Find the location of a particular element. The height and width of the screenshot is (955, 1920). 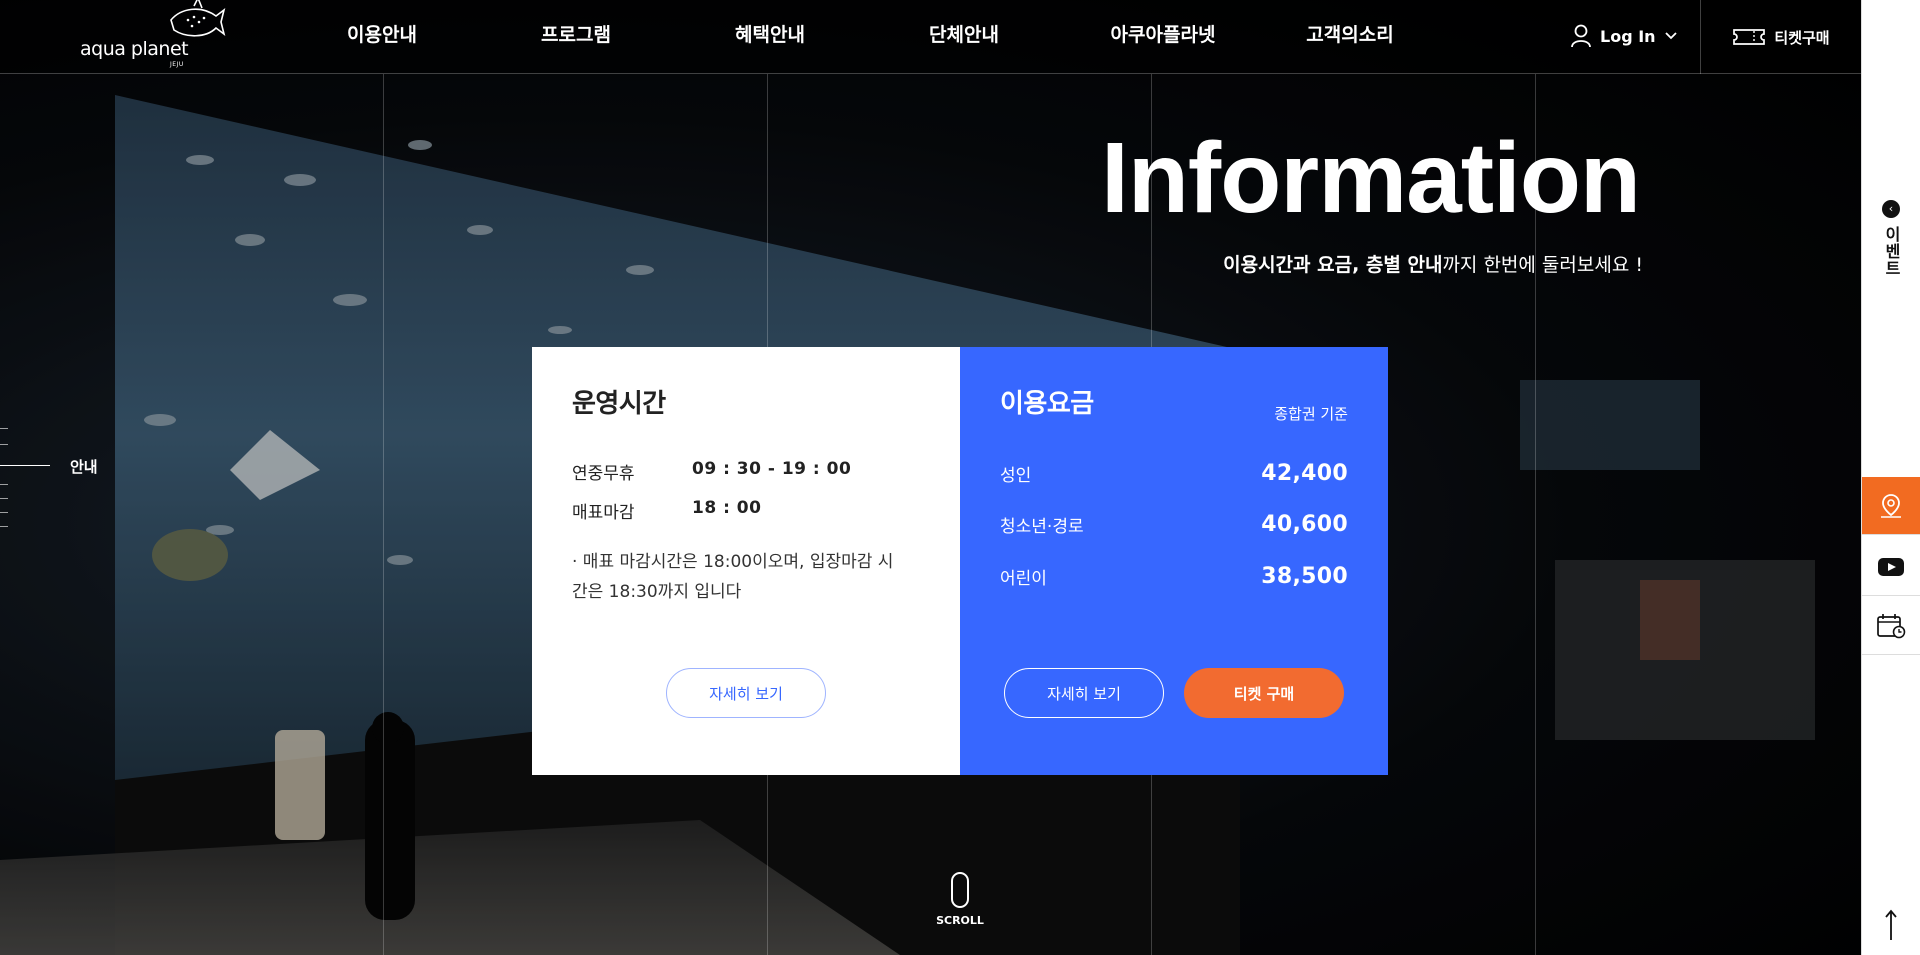

nav-item-group-info: 단체안내 is located at coordinates (964, 36).